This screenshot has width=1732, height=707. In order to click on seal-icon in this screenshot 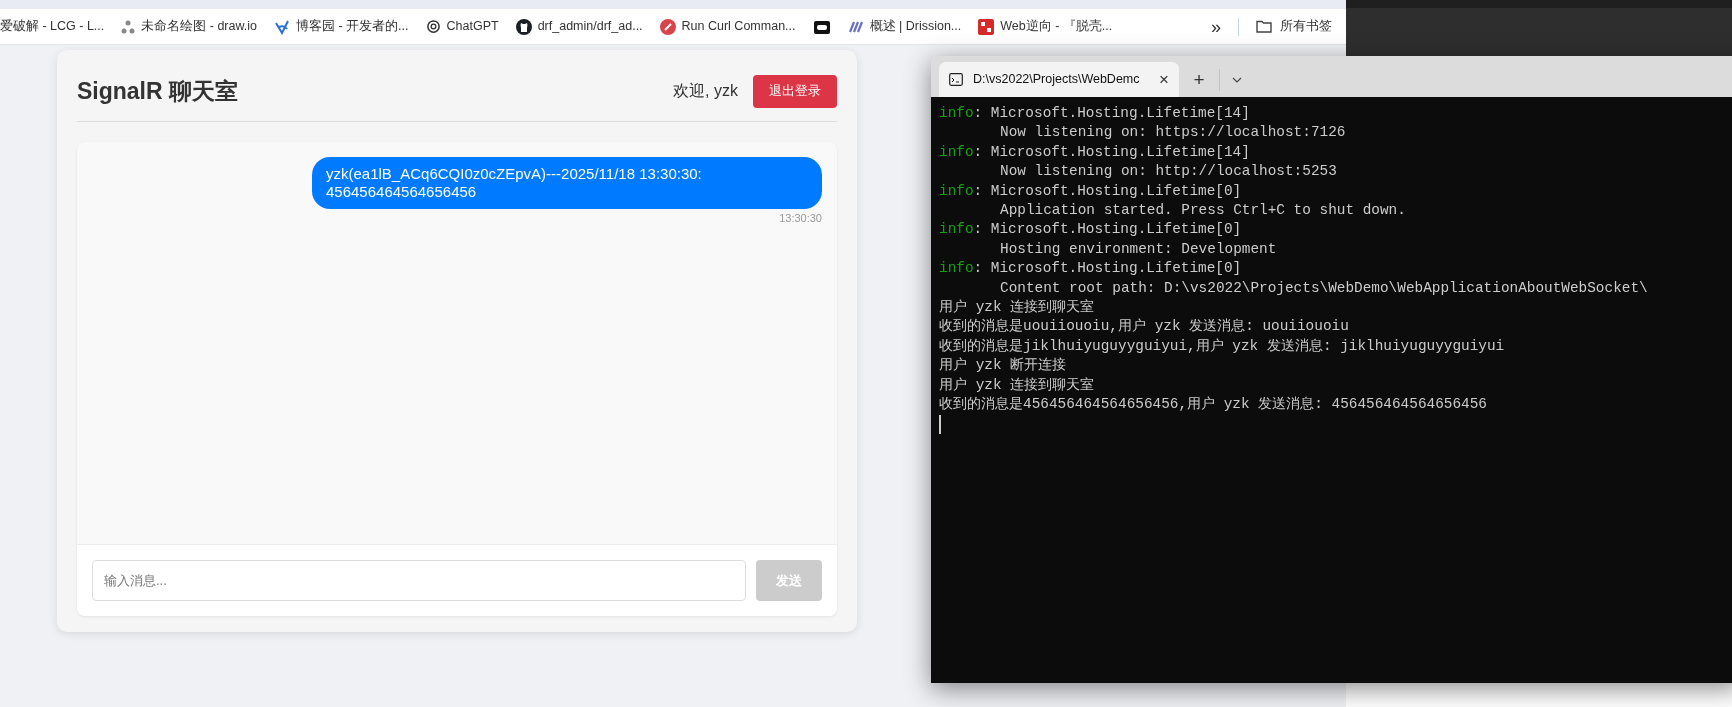, I will do `click(986, 26)`.